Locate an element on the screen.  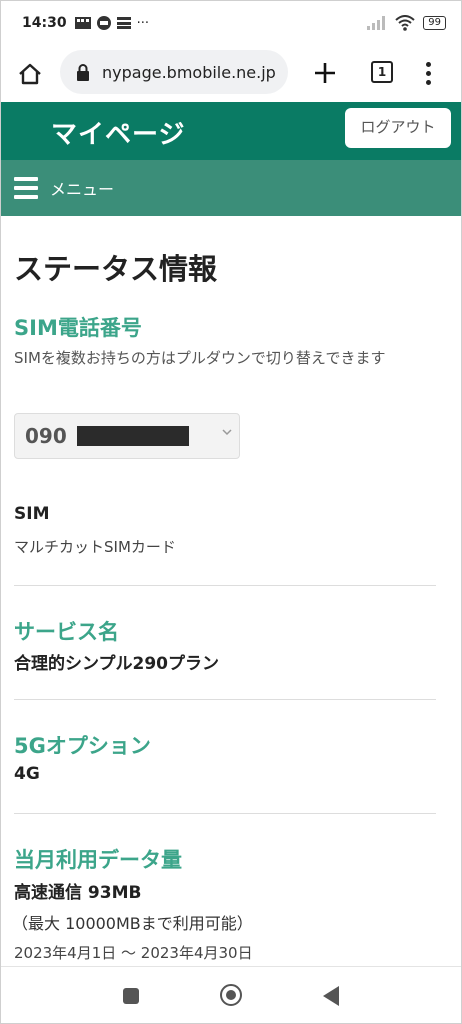
menu-bar: メニュー is located at coordinates (231, 188).